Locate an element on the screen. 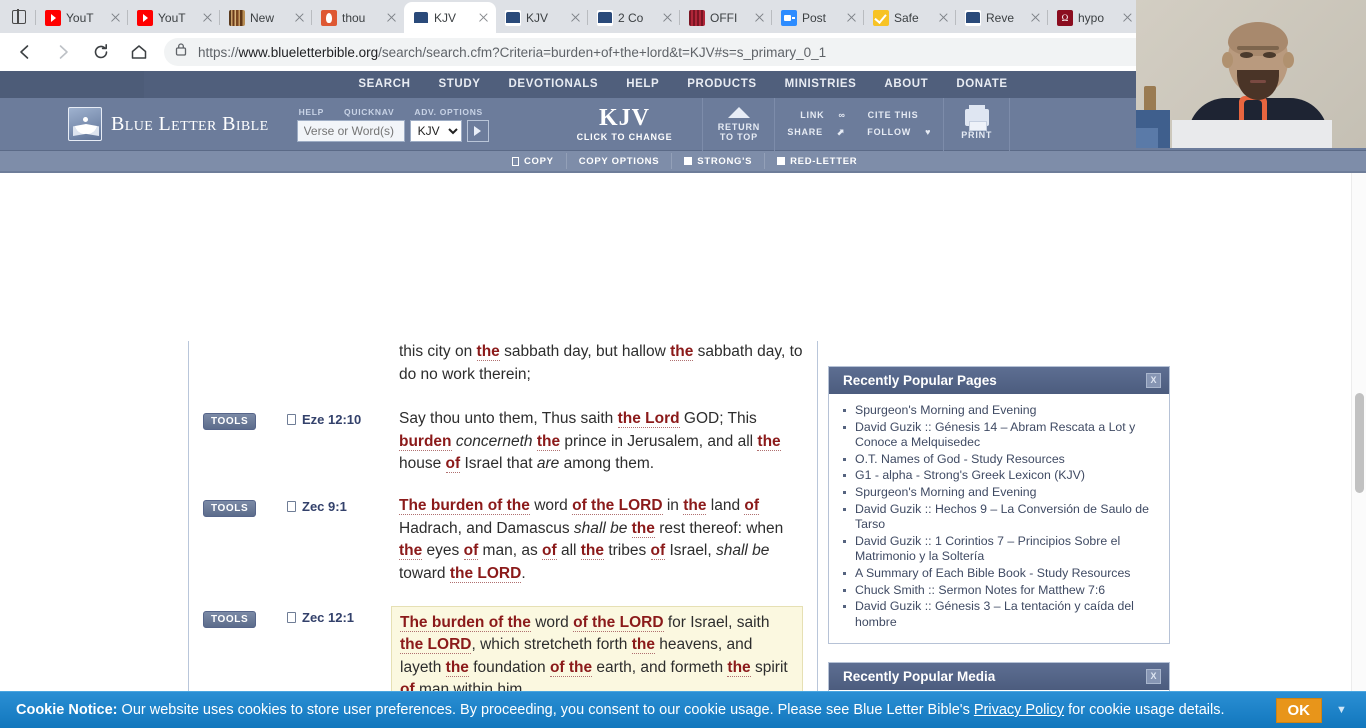  link-share-cell: LINK ∞ CITE THIS SHARE ⬈ FOLLOW ♥ is located at coordinates (858, 124).